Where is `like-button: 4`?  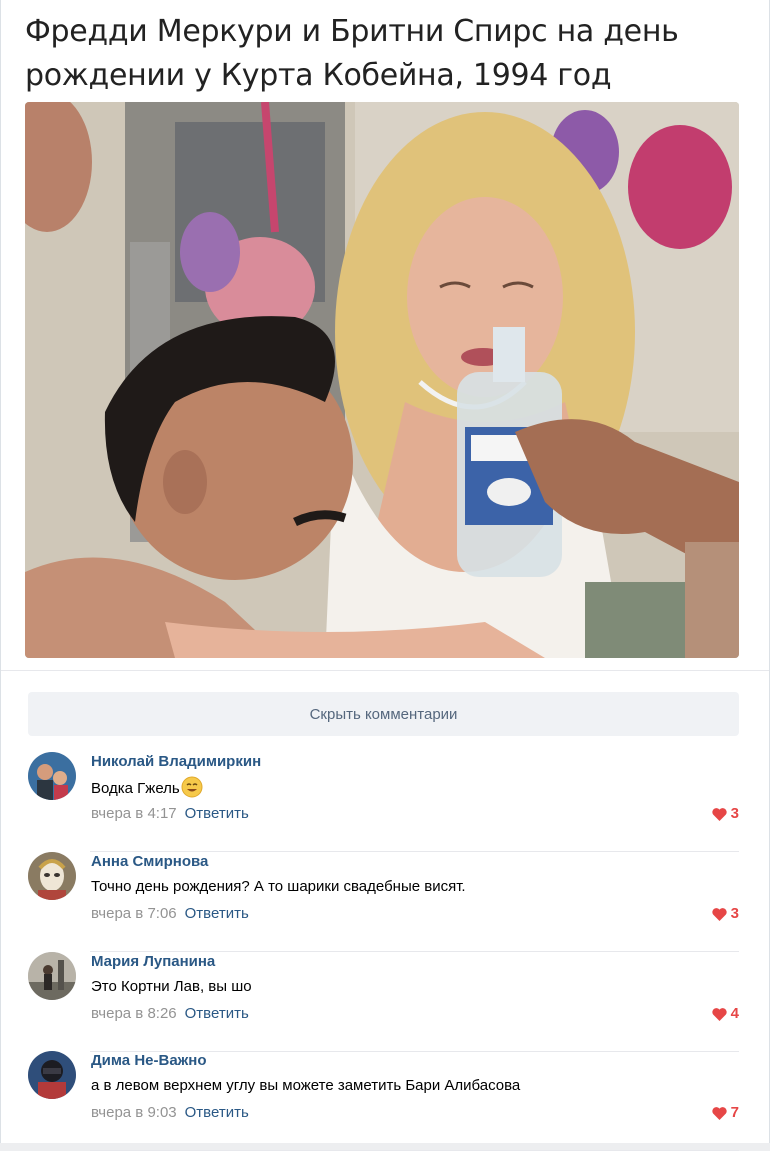
like-button: 4 is located at coordinates (725, 1014).